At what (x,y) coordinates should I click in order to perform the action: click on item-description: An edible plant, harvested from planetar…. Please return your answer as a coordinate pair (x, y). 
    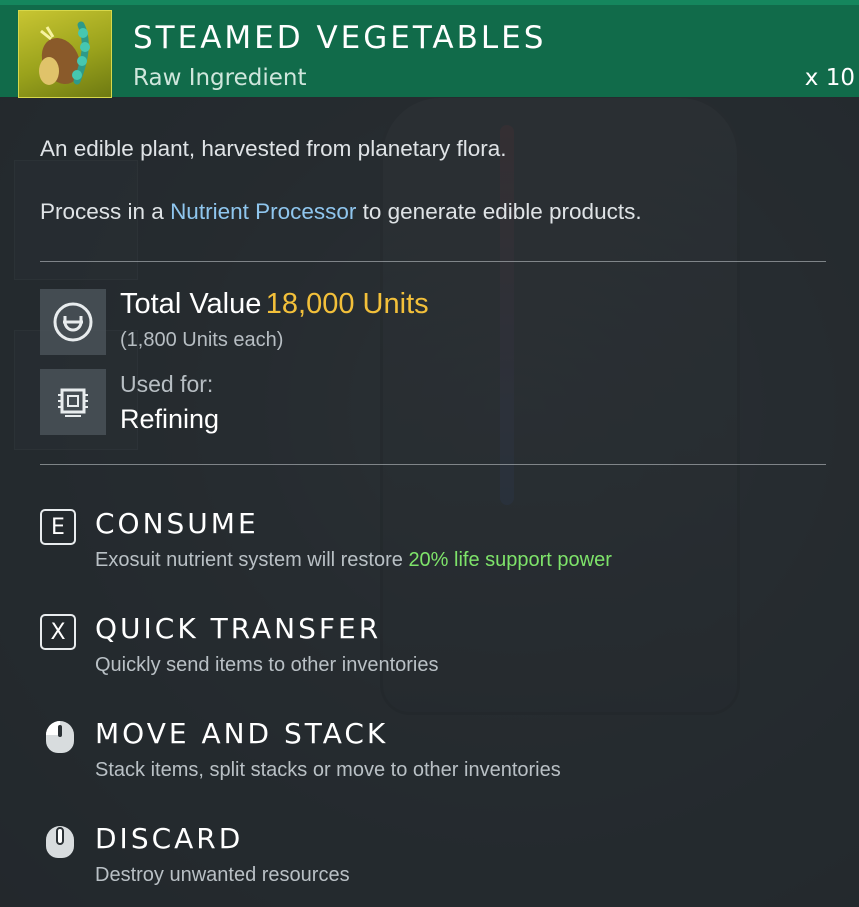
    Looking at the image, I should click on (273, 148).